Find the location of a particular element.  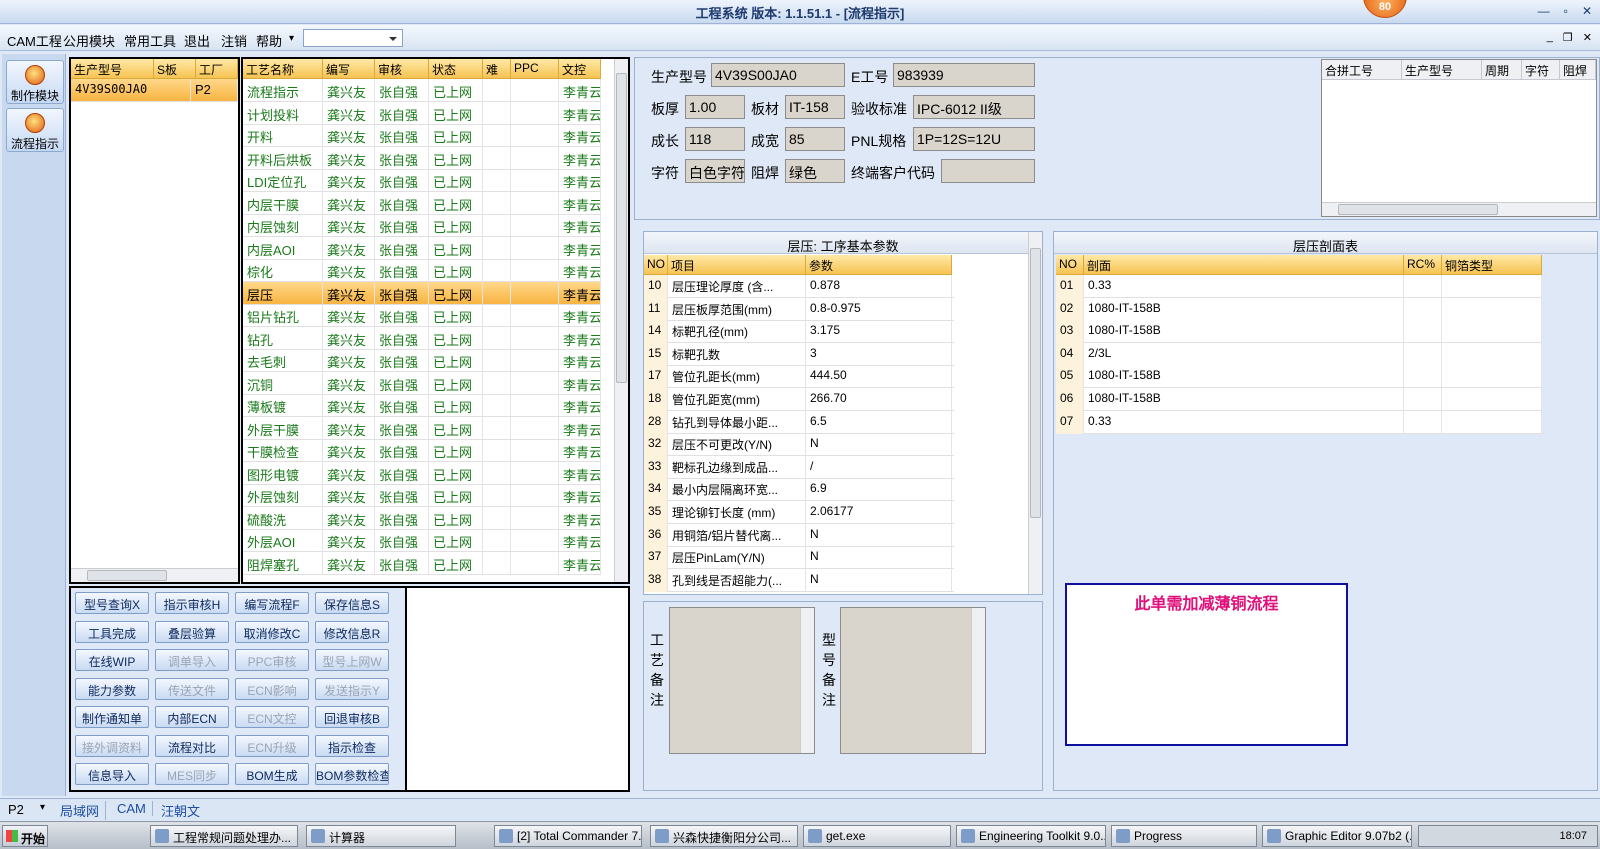

function-button: 流程对比 is located at coordinates (192, 745).